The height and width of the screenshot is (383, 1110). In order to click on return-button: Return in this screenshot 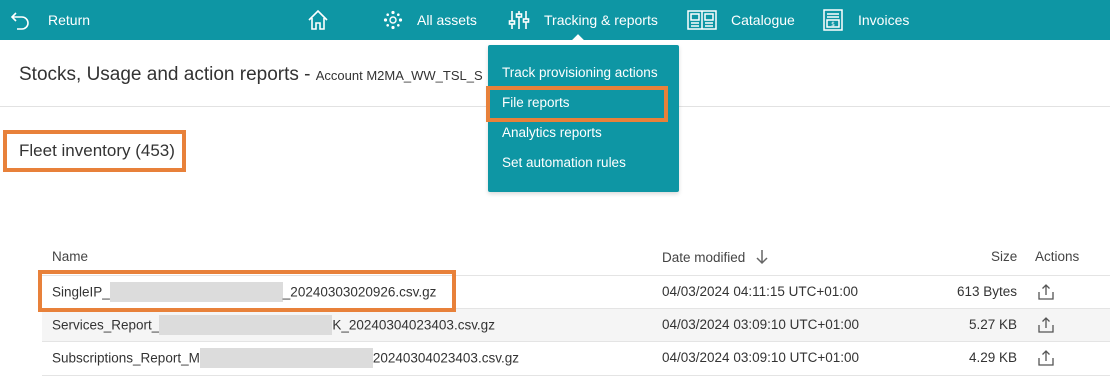, I will do `click(50, 20)`.